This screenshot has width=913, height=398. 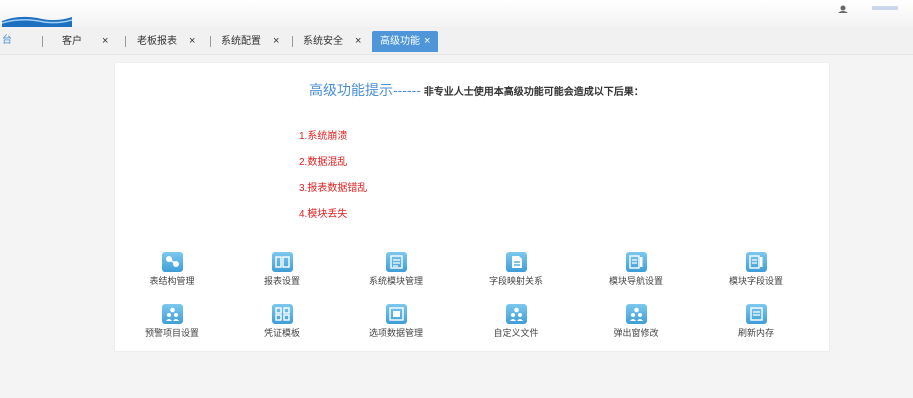 I want to click on report-settings-button: 报表设置, so click(x=282, y=269).